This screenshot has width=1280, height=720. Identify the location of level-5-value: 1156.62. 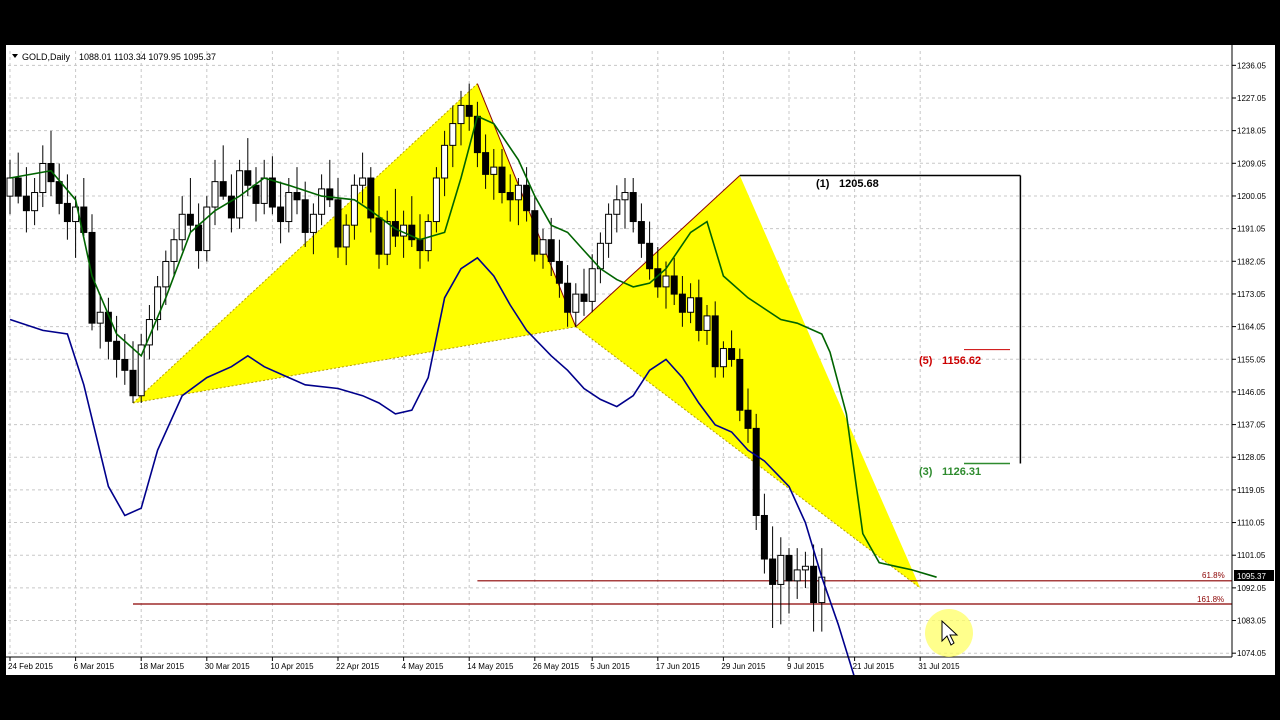
(961, 361).